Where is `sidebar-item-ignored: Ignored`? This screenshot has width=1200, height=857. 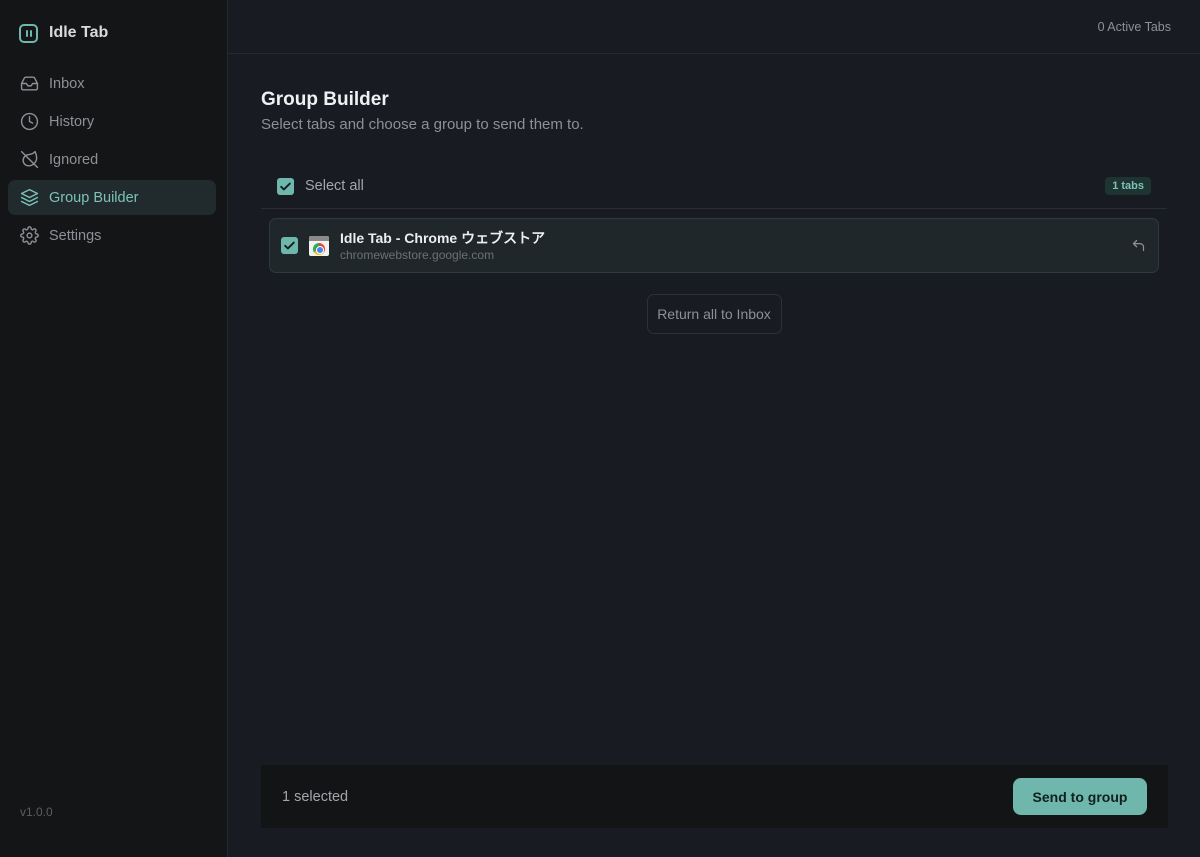
sidebar-item-ignored: Ignored is located at coordinates (112, 159).